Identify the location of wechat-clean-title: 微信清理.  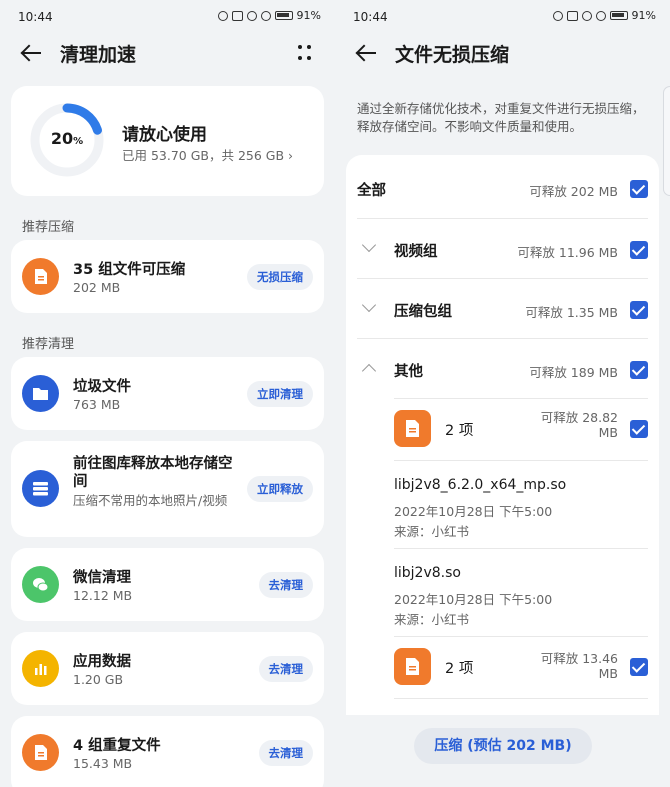
(102, 578).